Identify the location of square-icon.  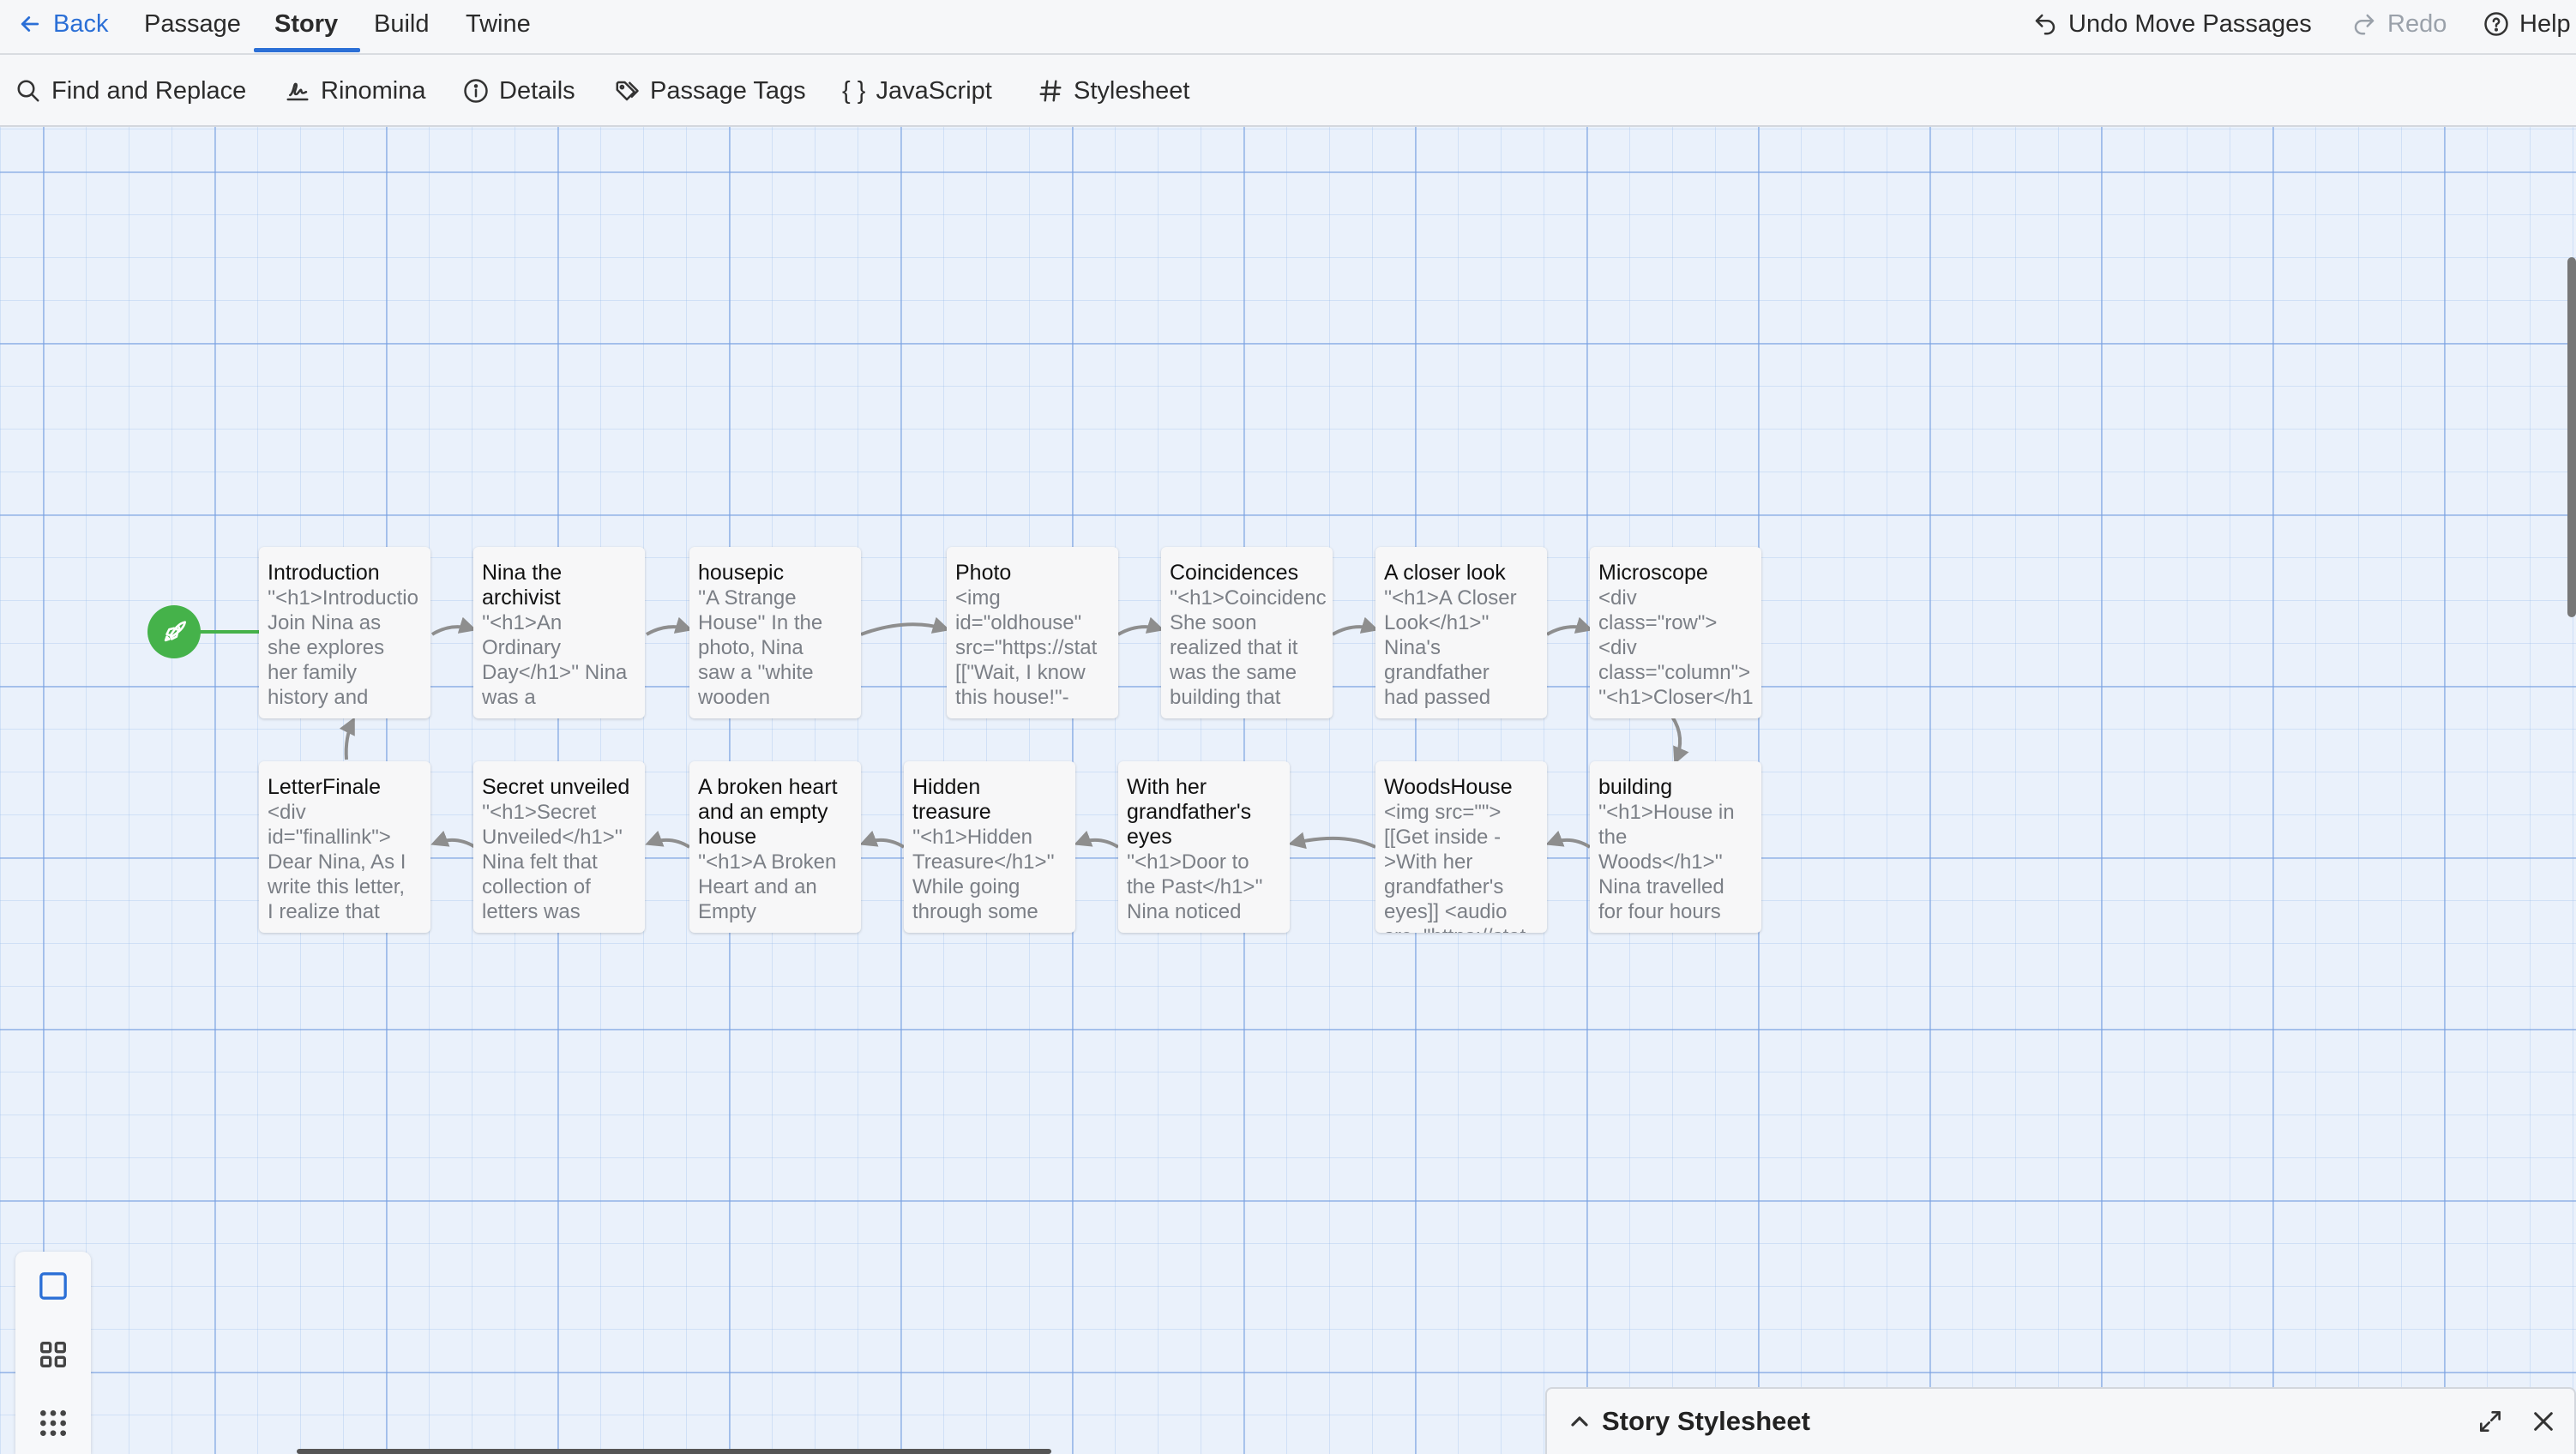
(53, 1286).